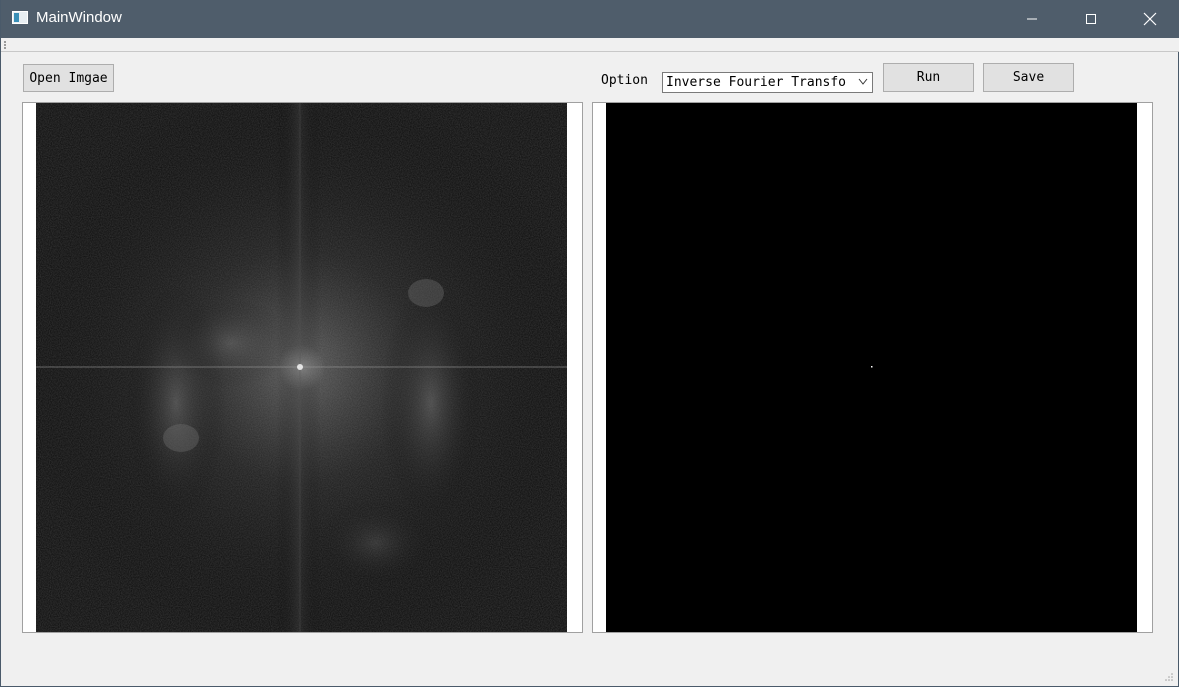  I want to click on option-select-value: Inverse Fourier Transfo, so click(756, 82).